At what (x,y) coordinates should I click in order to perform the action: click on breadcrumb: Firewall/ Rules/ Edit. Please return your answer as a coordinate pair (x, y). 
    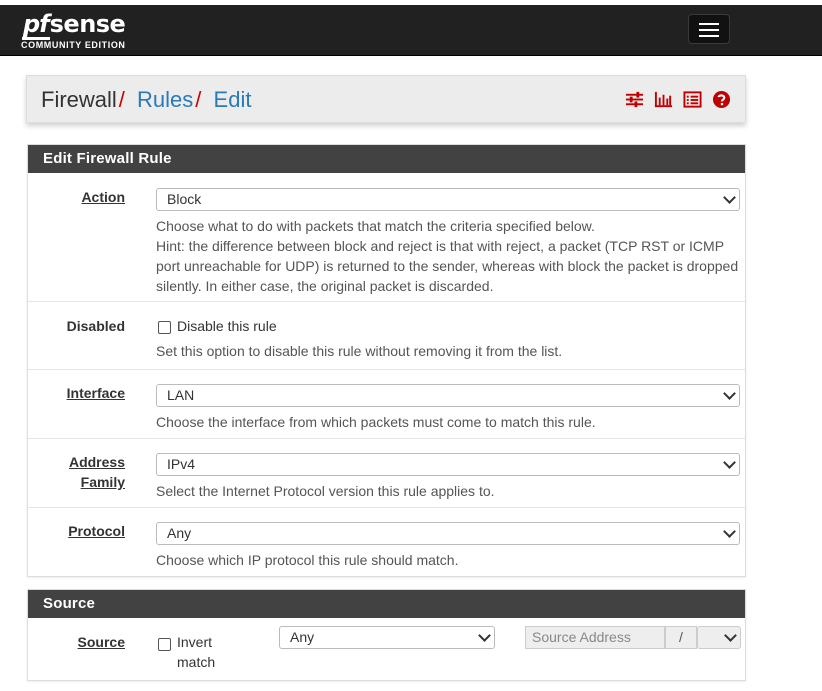
    Looking at the image, I should click on (146, 100).